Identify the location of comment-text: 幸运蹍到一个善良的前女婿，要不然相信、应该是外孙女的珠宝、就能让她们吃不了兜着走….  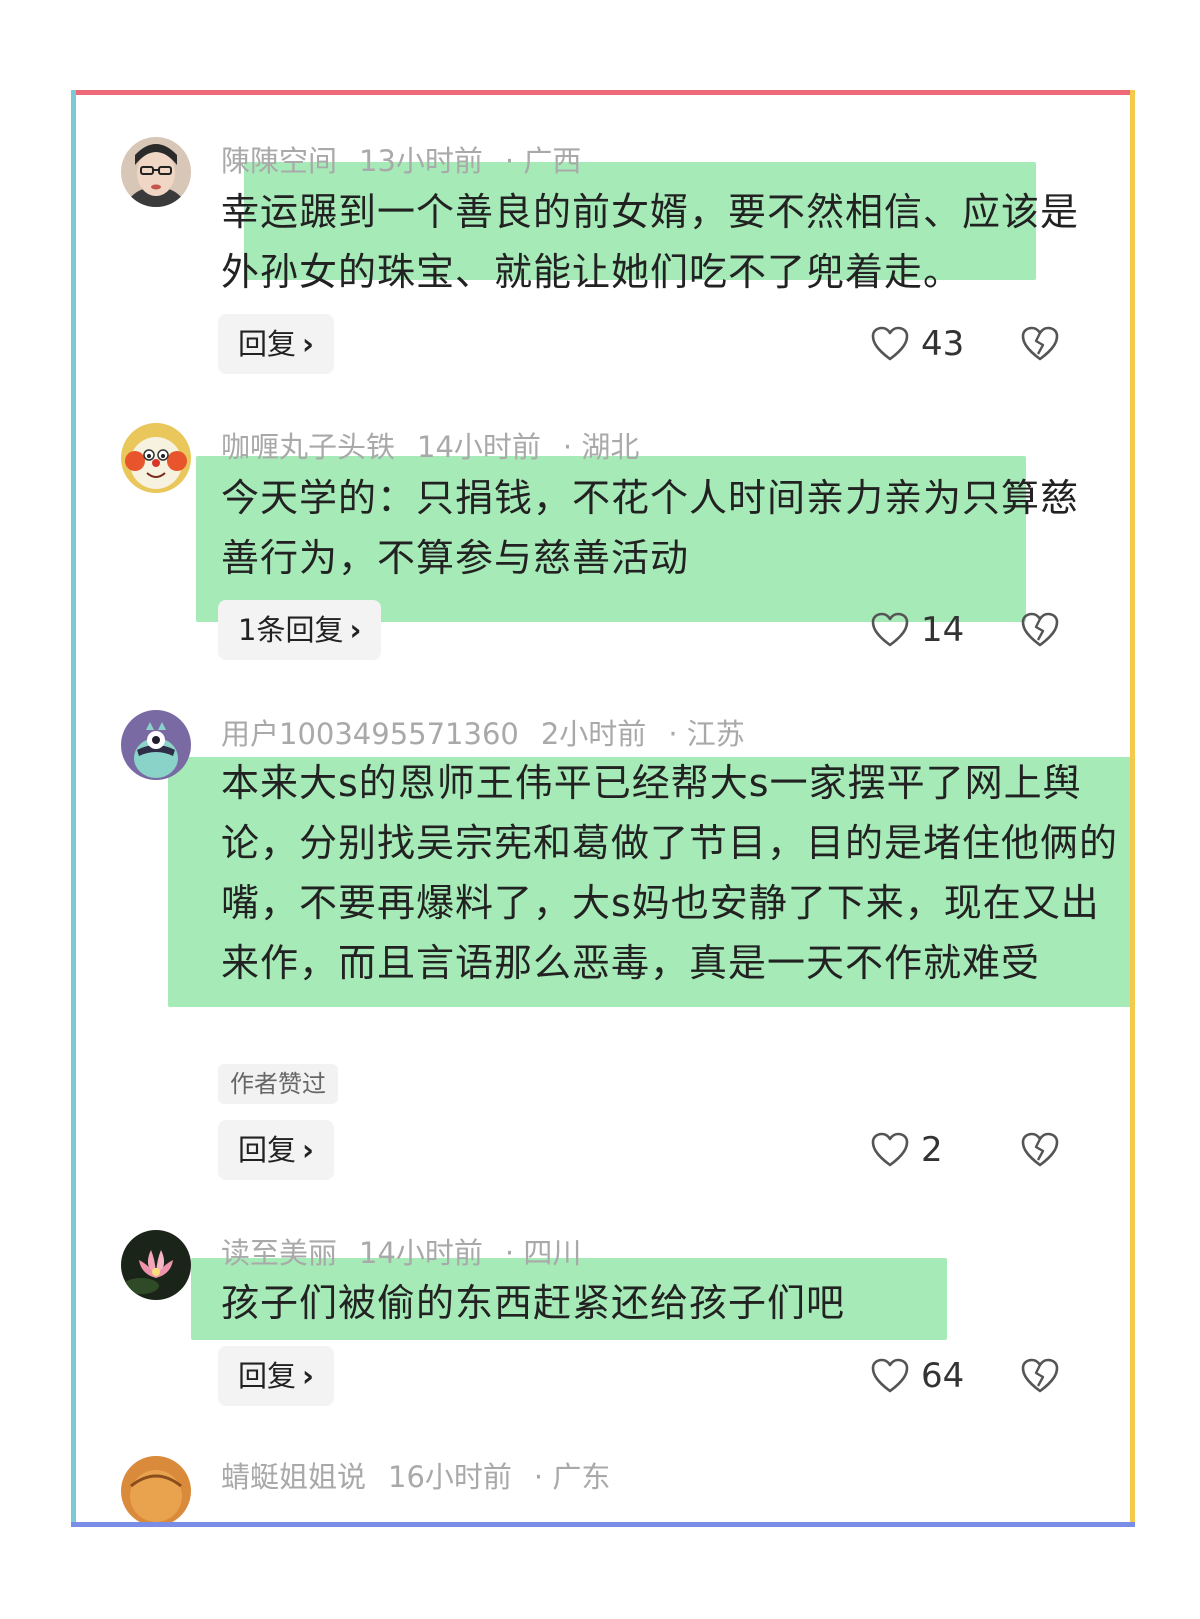
(650, 242).